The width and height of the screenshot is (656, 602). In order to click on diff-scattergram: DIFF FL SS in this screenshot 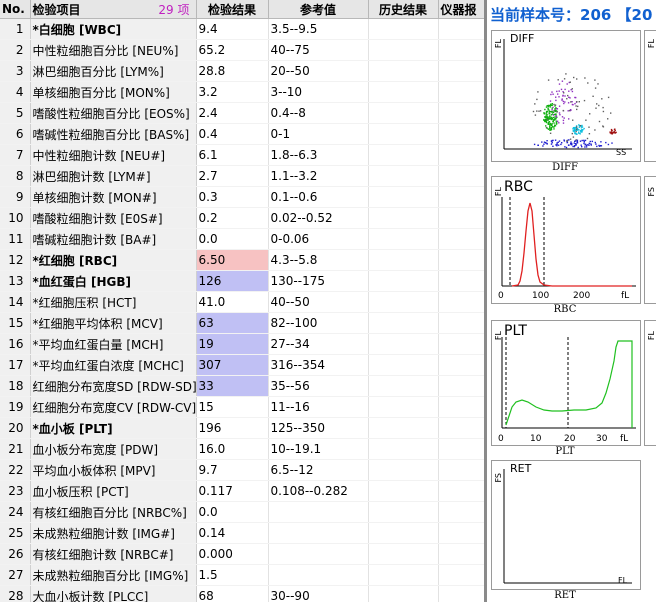, I will do `click(566, 96)`.